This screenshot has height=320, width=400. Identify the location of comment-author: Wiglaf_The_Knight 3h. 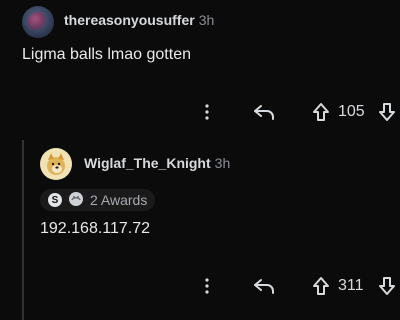
(157, 163).